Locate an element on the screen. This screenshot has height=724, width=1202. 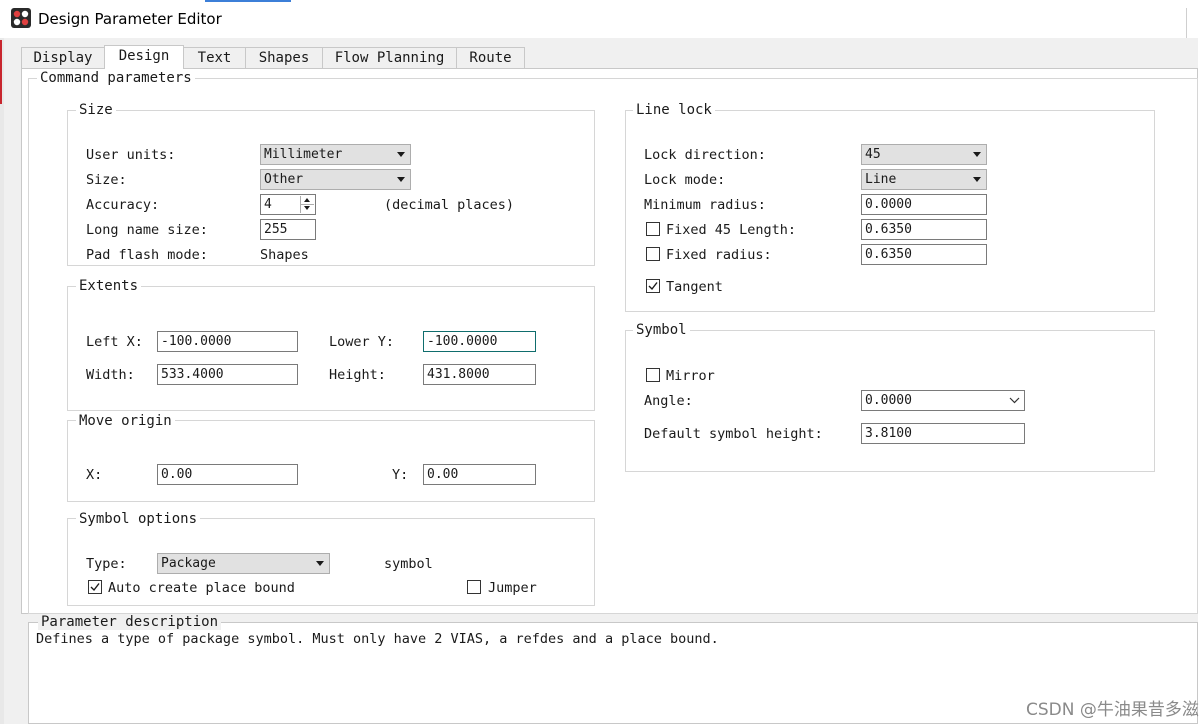
fixed-radius-checkbox is located at coordinates (653, 254).